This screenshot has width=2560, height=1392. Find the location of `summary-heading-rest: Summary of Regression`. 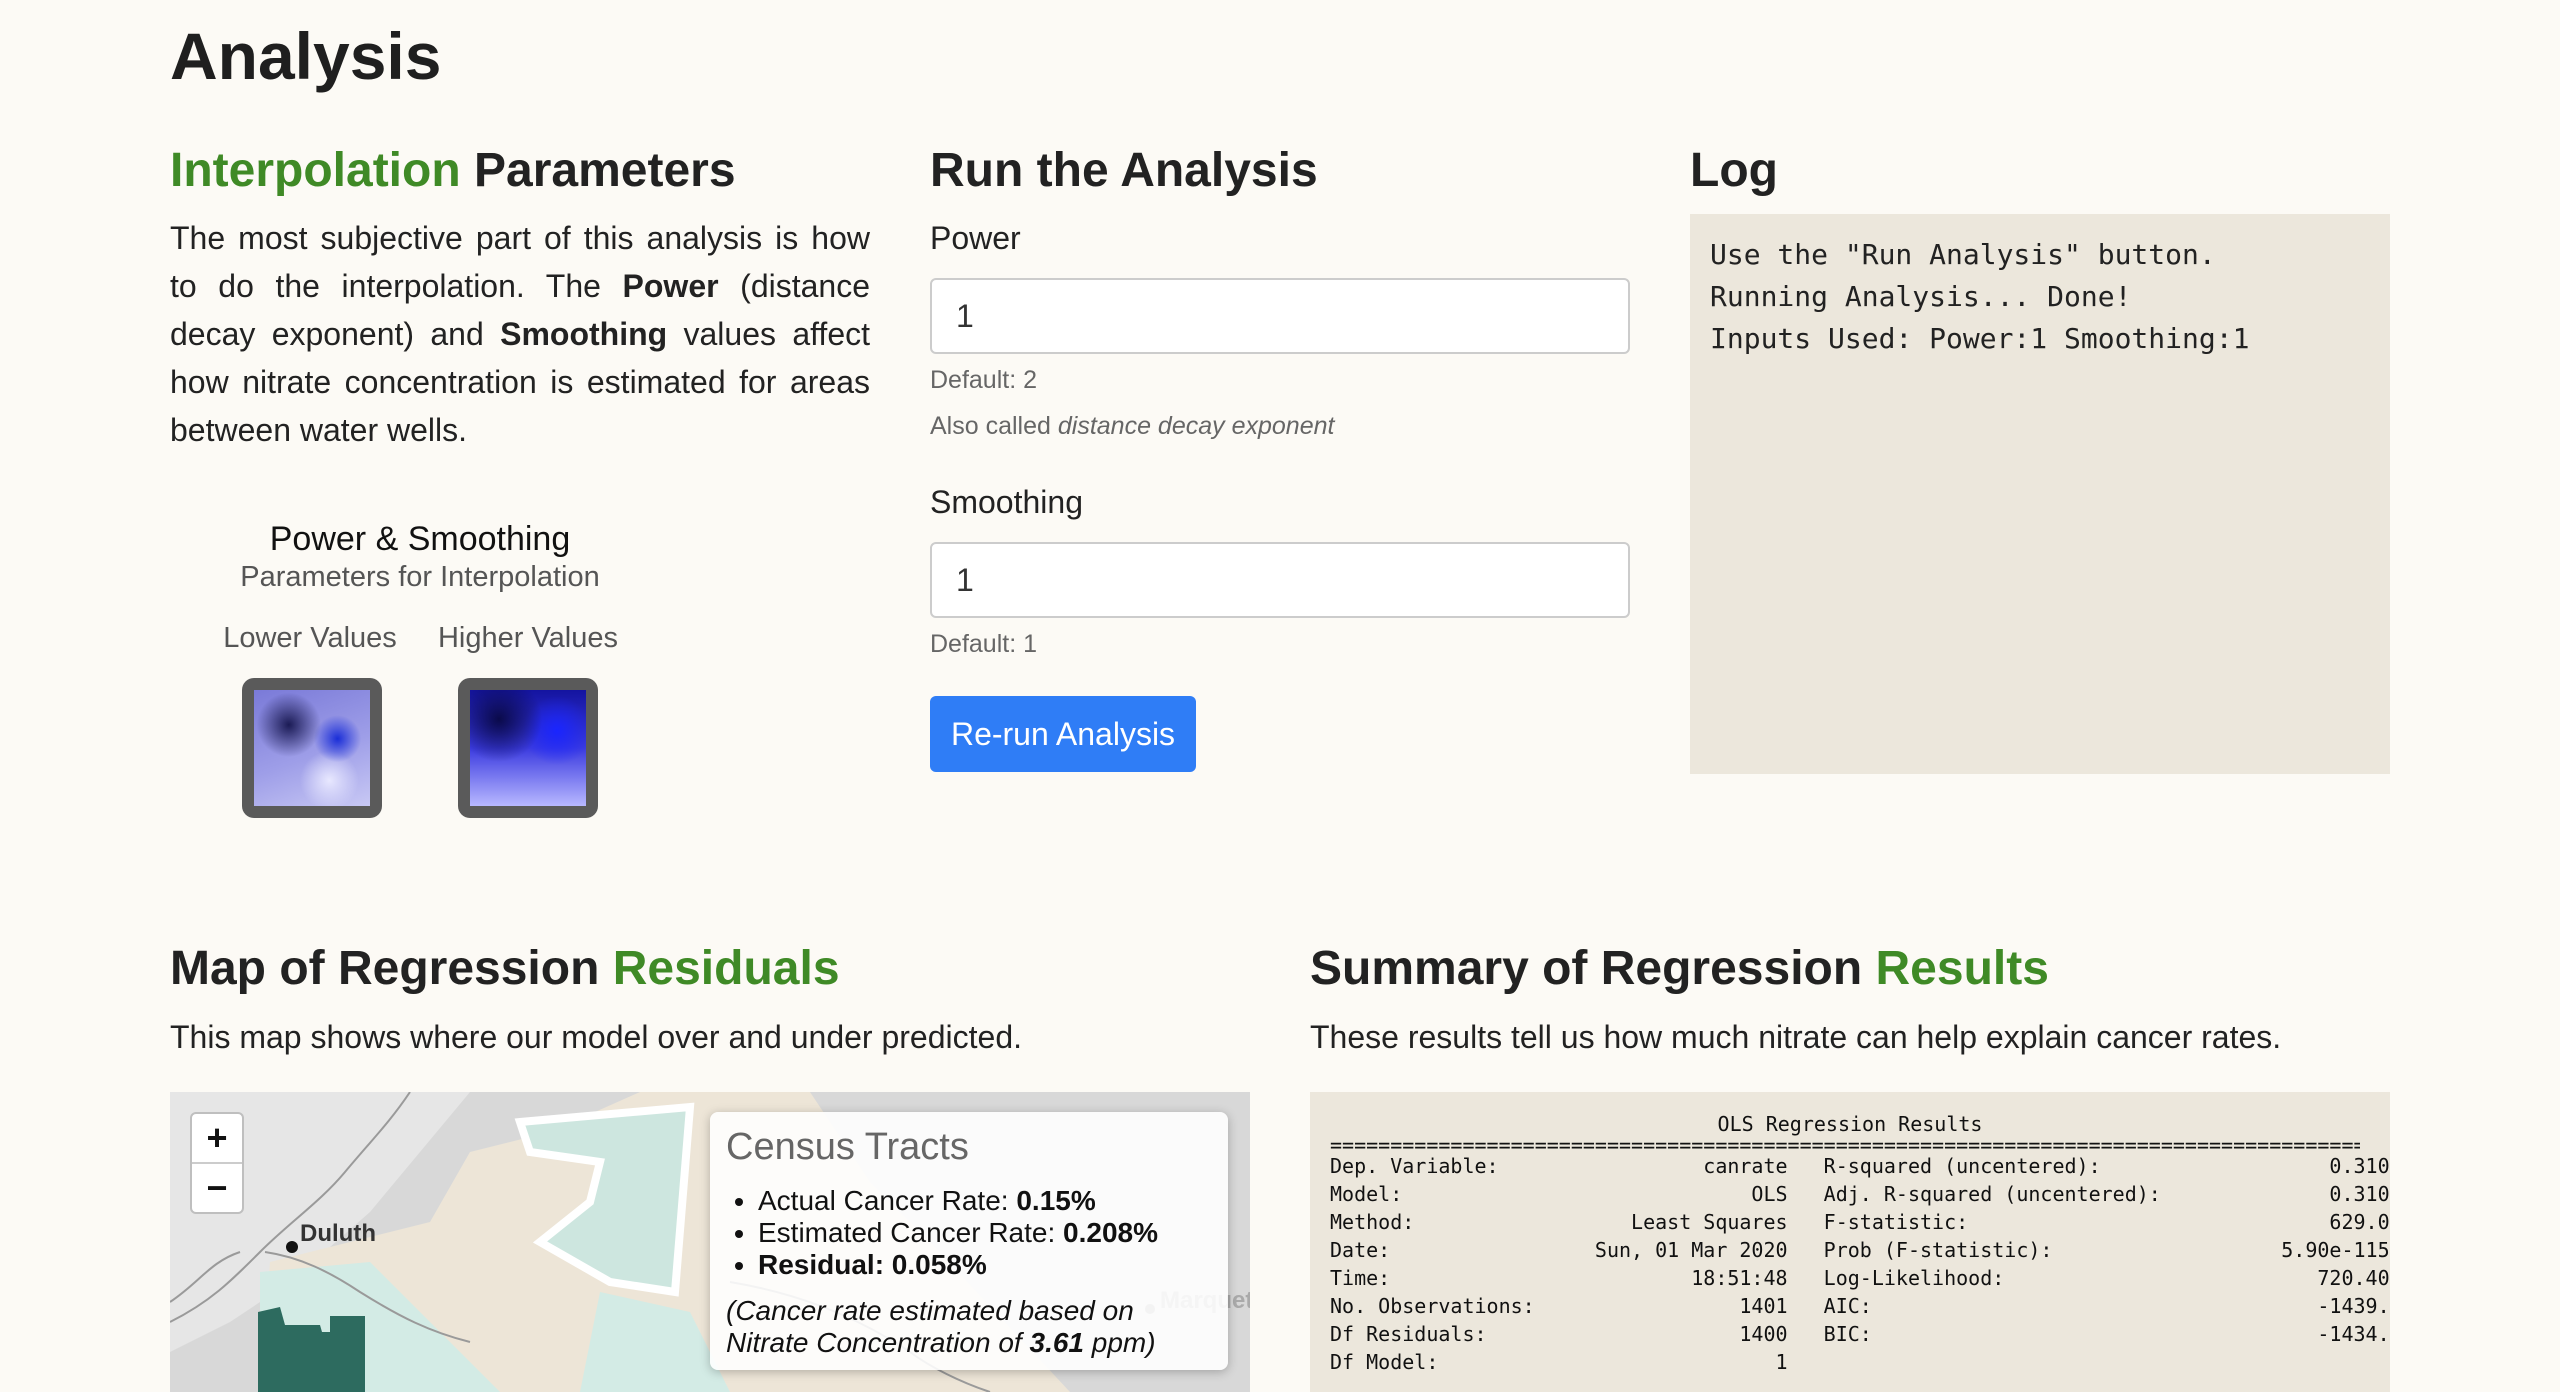

summary-heading-rest: Summary of Regression is located at coordinates (1586, 968).